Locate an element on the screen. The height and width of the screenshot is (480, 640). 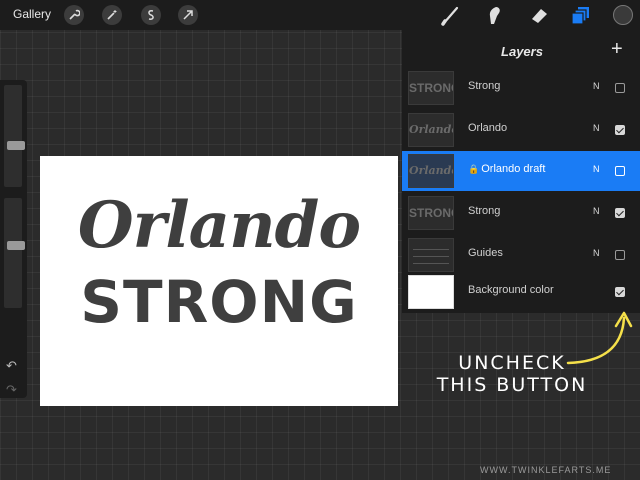
watermark: WWW.TWINKLEFARTS.ME is located at coordinates (546, 470).